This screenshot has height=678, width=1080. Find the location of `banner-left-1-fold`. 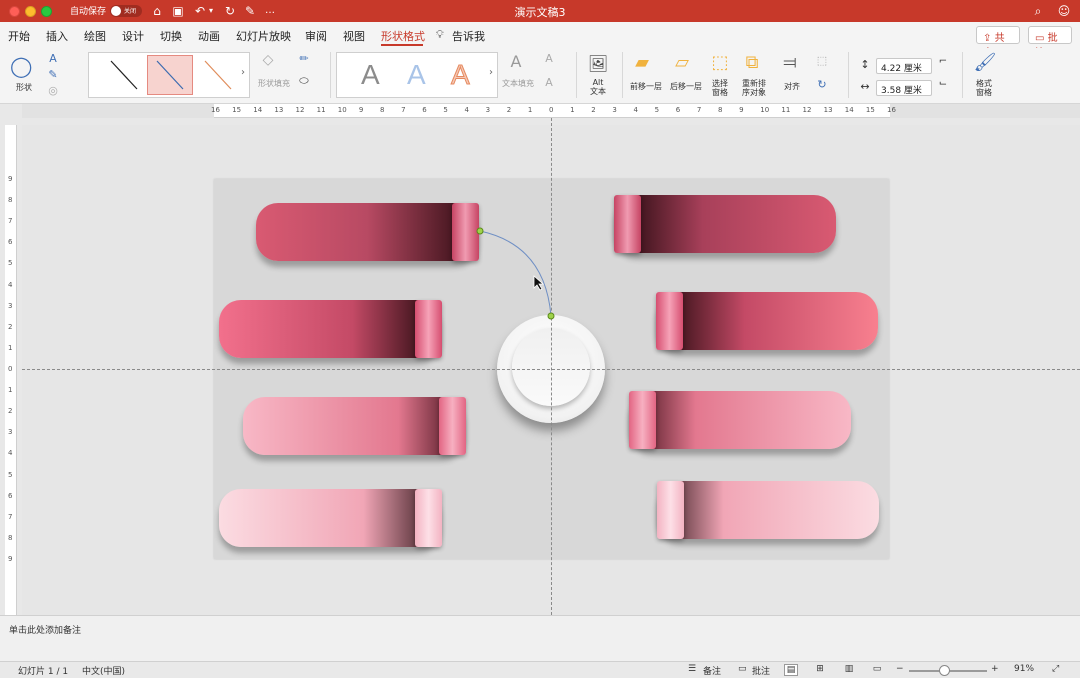

banner-left-1-fold is located at coordinates (465, 232).